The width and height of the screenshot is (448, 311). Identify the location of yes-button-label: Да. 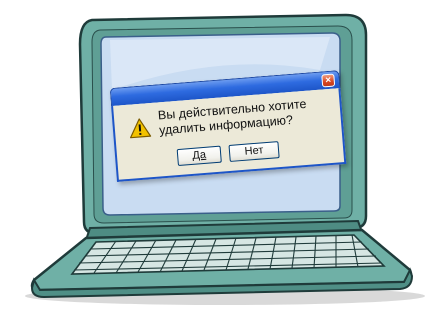
(199, 155).